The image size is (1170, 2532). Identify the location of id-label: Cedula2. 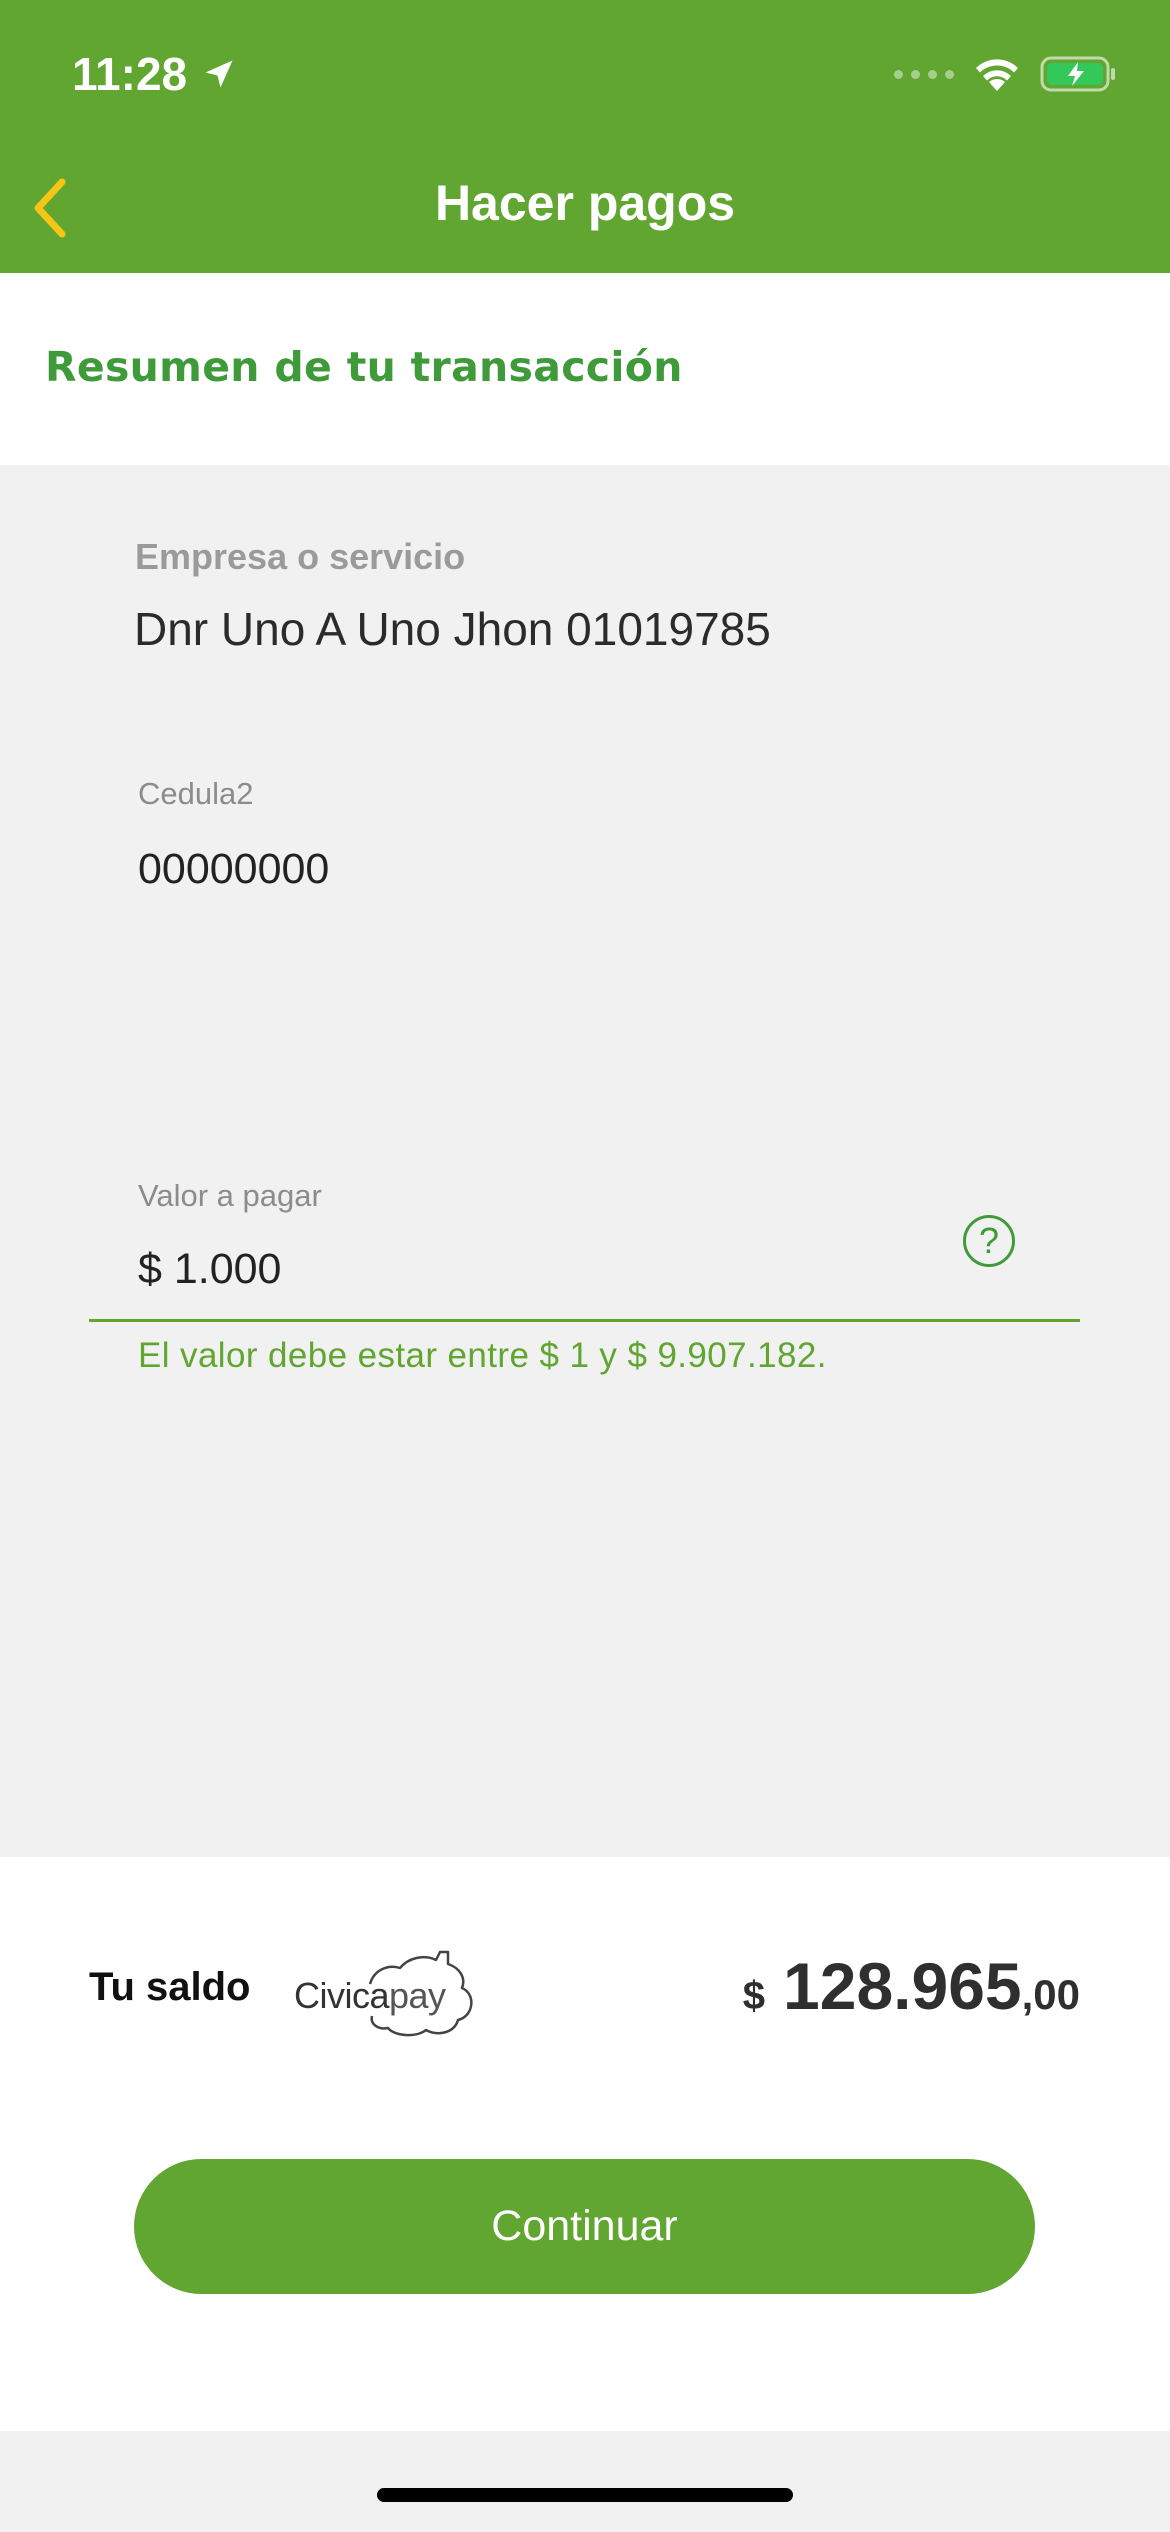
(196, 793).